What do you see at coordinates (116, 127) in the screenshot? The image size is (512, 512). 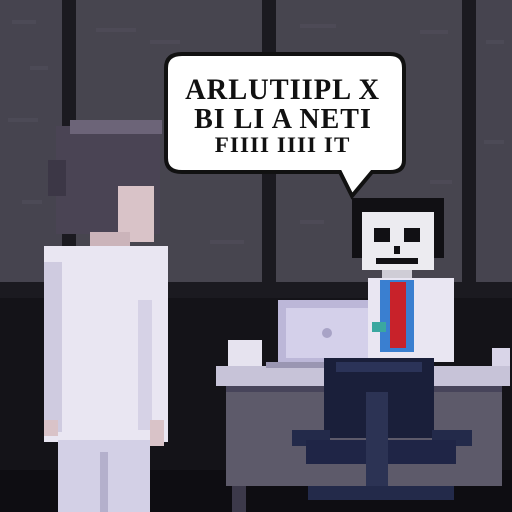 I see `standing-hair-top` at bounding box center [116, 127].